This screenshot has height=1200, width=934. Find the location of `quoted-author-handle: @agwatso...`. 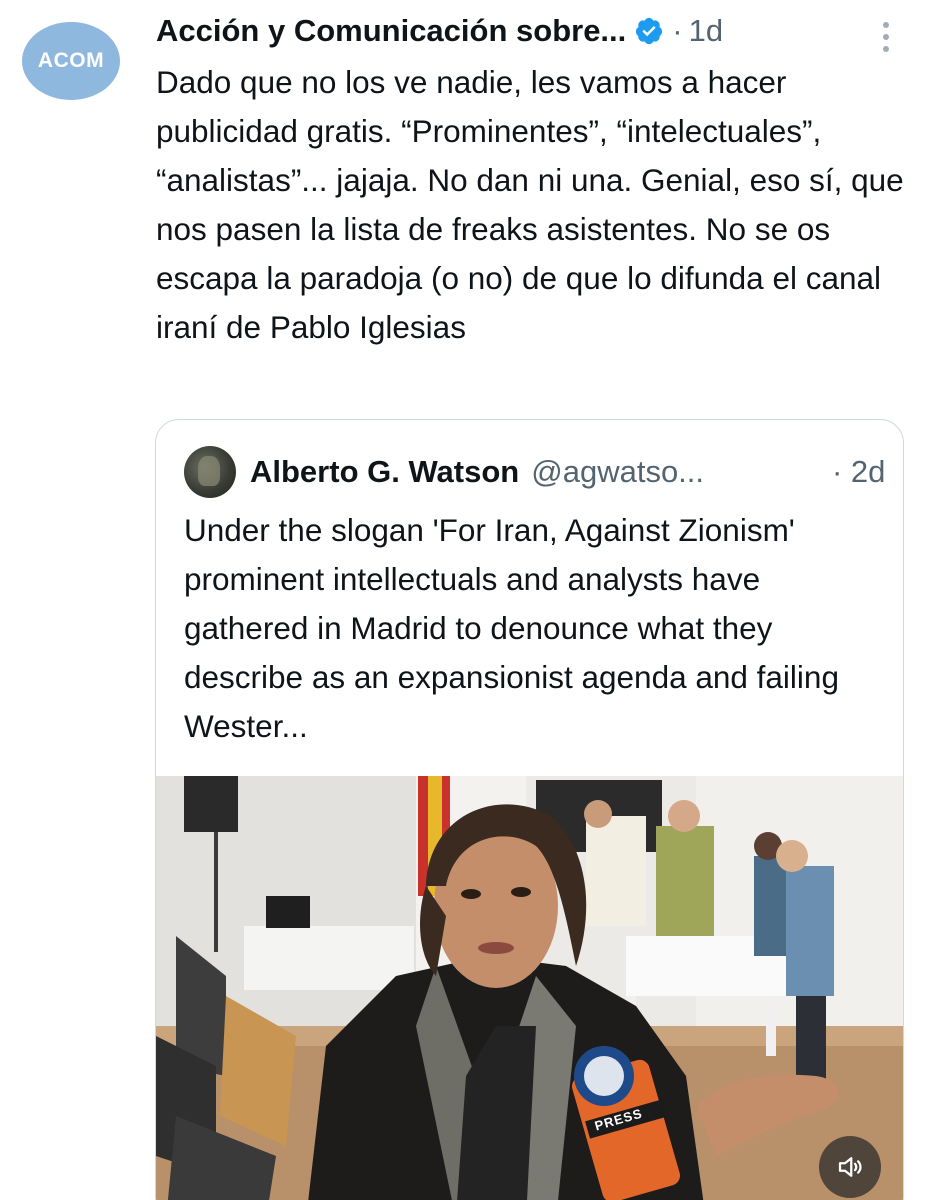

quoted-author-handle: @agwatso... is located at coordinates (618, 471).